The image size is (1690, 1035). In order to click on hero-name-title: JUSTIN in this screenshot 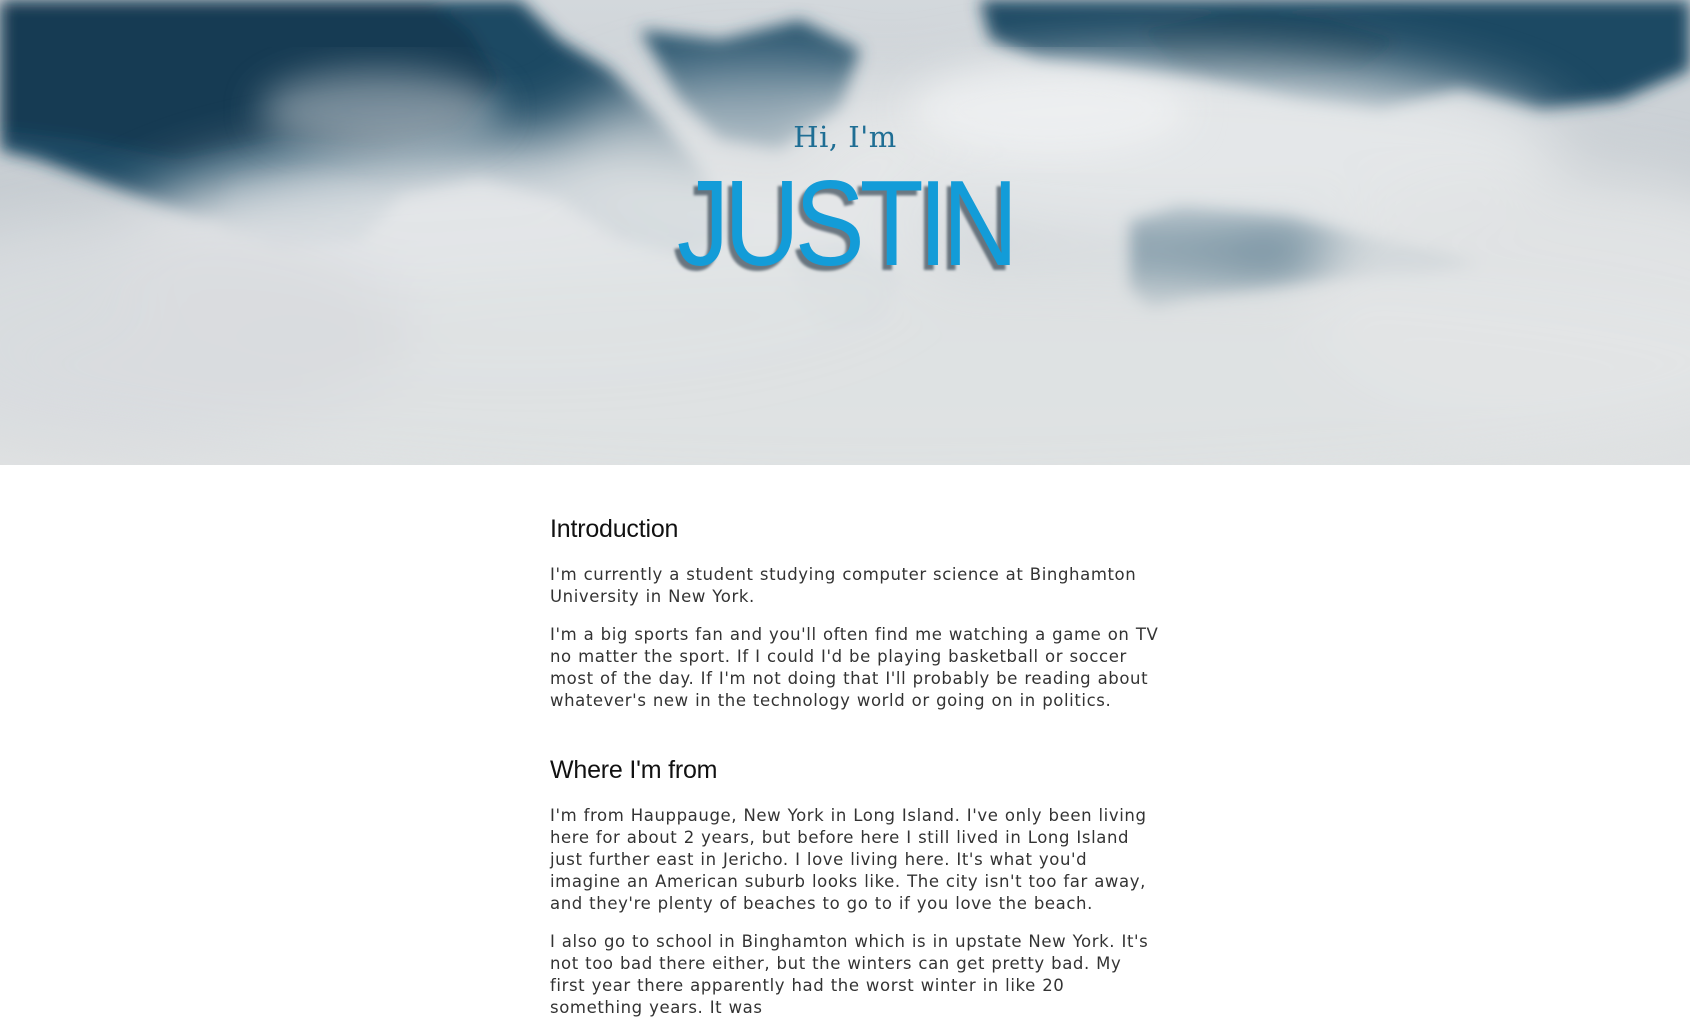, I will do `click(847, 223)`.